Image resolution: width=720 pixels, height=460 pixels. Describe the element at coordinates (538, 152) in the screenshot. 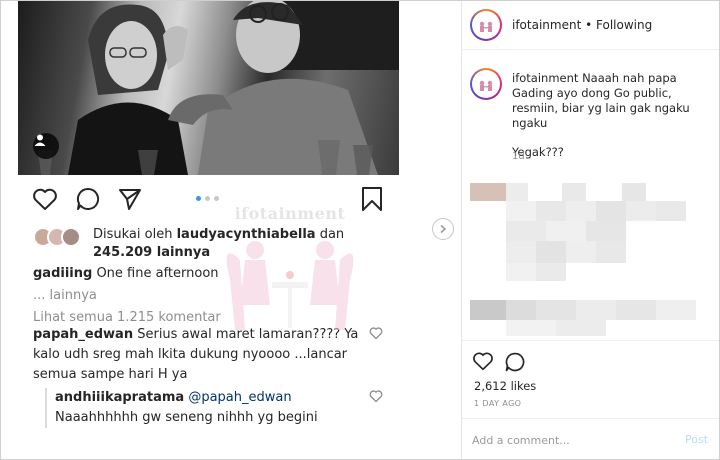

I see `caption-extra-text: Yegak???` at that location.